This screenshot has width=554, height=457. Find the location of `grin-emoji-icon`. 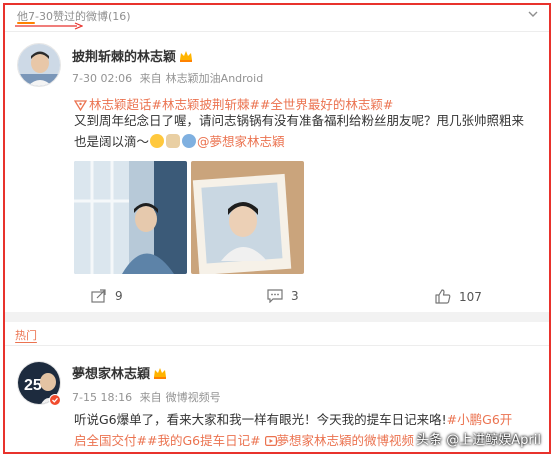

grin-emoji-icon is located at coordinates (157, 141).